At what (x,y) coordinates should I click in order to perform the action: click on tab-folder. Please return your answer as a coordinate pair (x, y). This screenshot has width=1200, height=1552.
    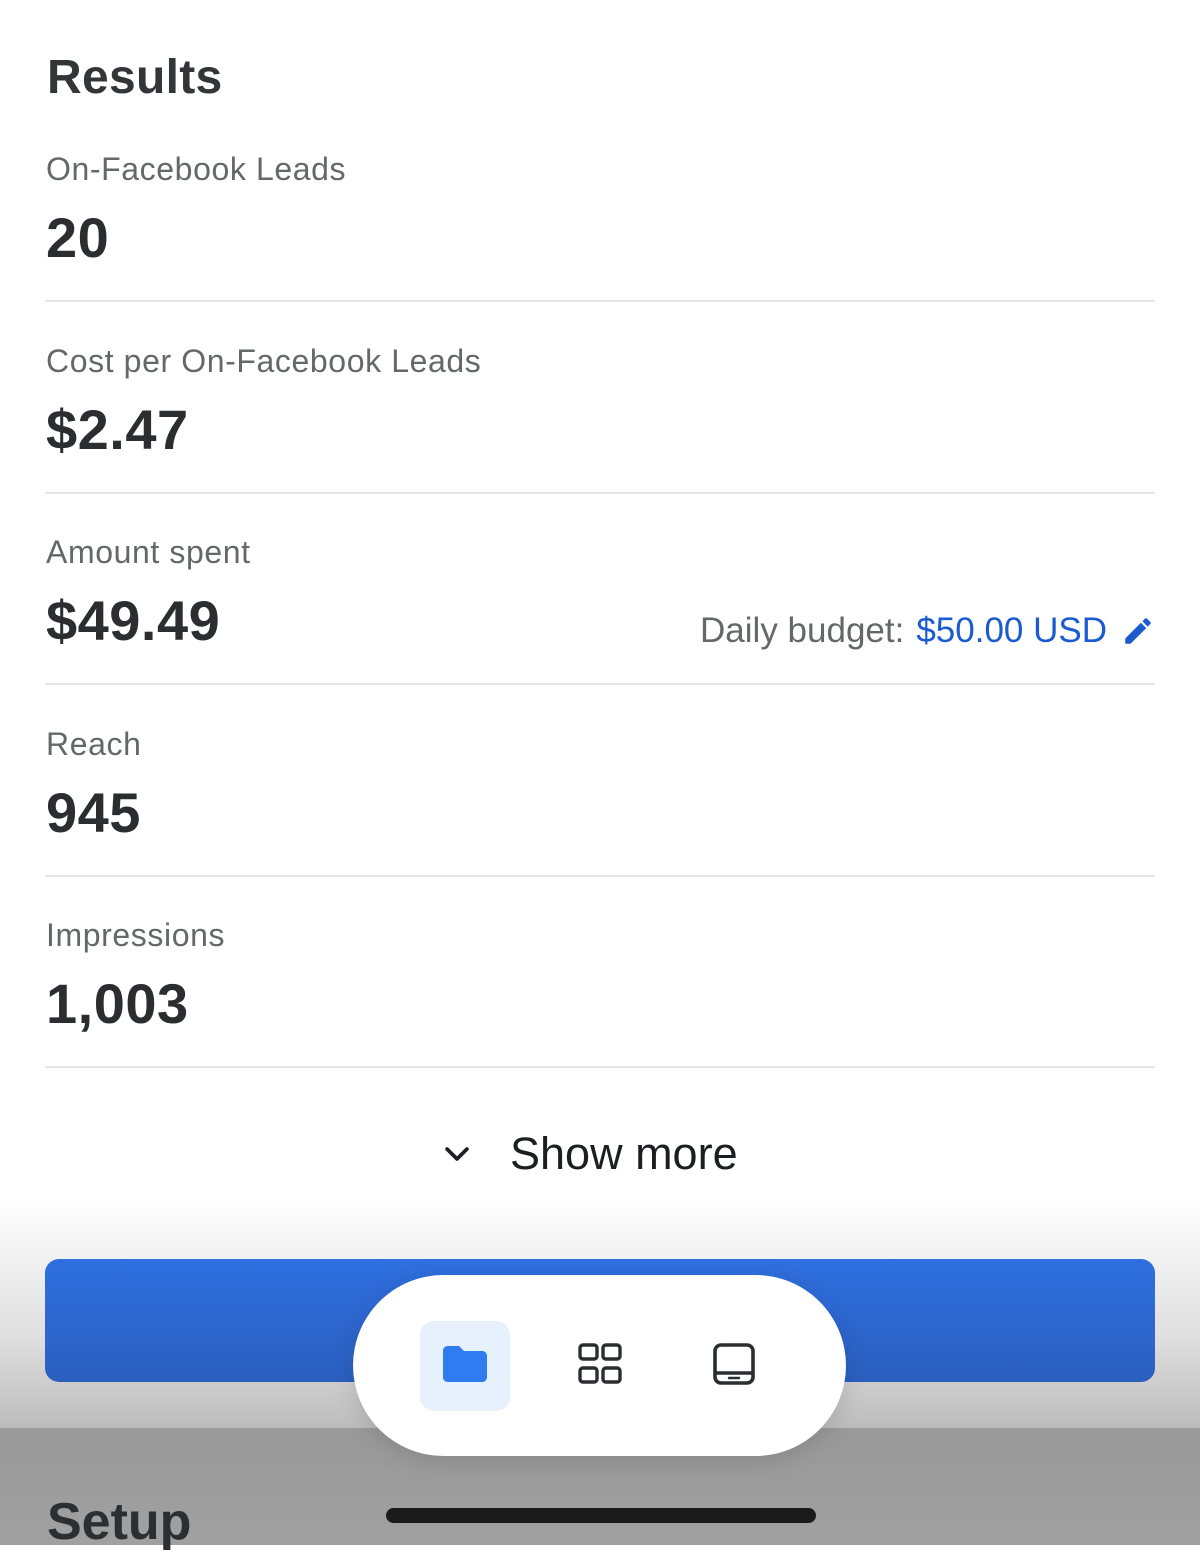
    Looking at the image, I should click on (465, 1366).